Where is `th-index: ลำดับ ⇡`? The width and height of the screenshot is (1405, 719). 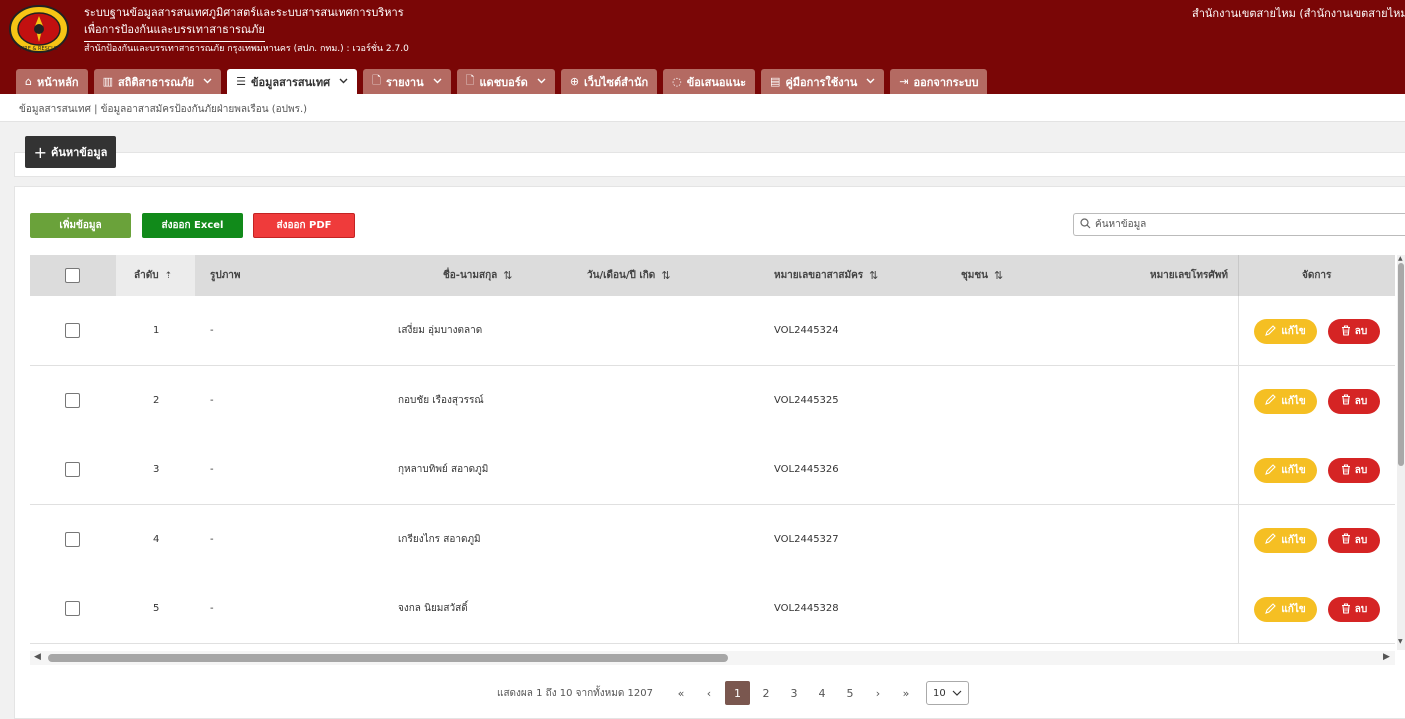 th-index: ลำดับ ⇡ is located at coordinates (153, 275).